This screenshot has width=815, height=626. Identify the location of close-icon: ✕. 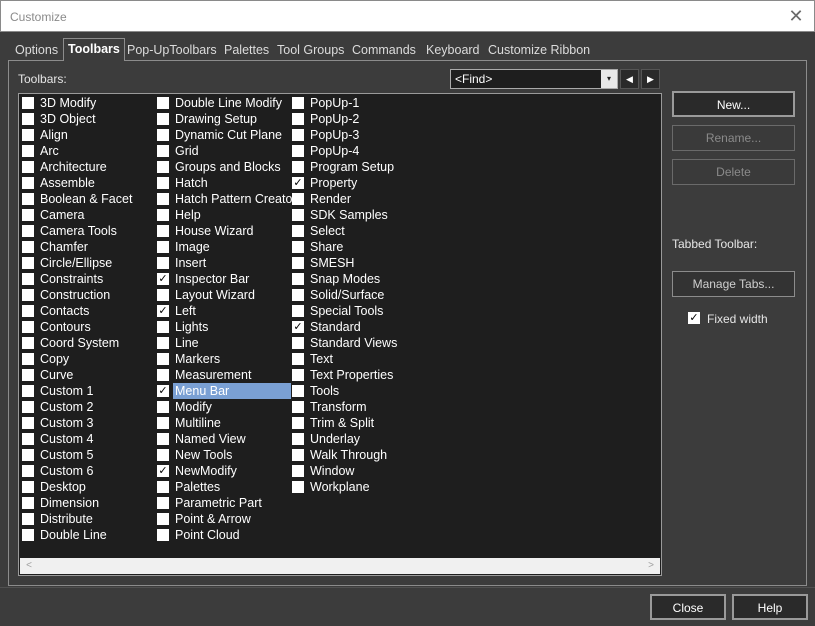
(796, 16).